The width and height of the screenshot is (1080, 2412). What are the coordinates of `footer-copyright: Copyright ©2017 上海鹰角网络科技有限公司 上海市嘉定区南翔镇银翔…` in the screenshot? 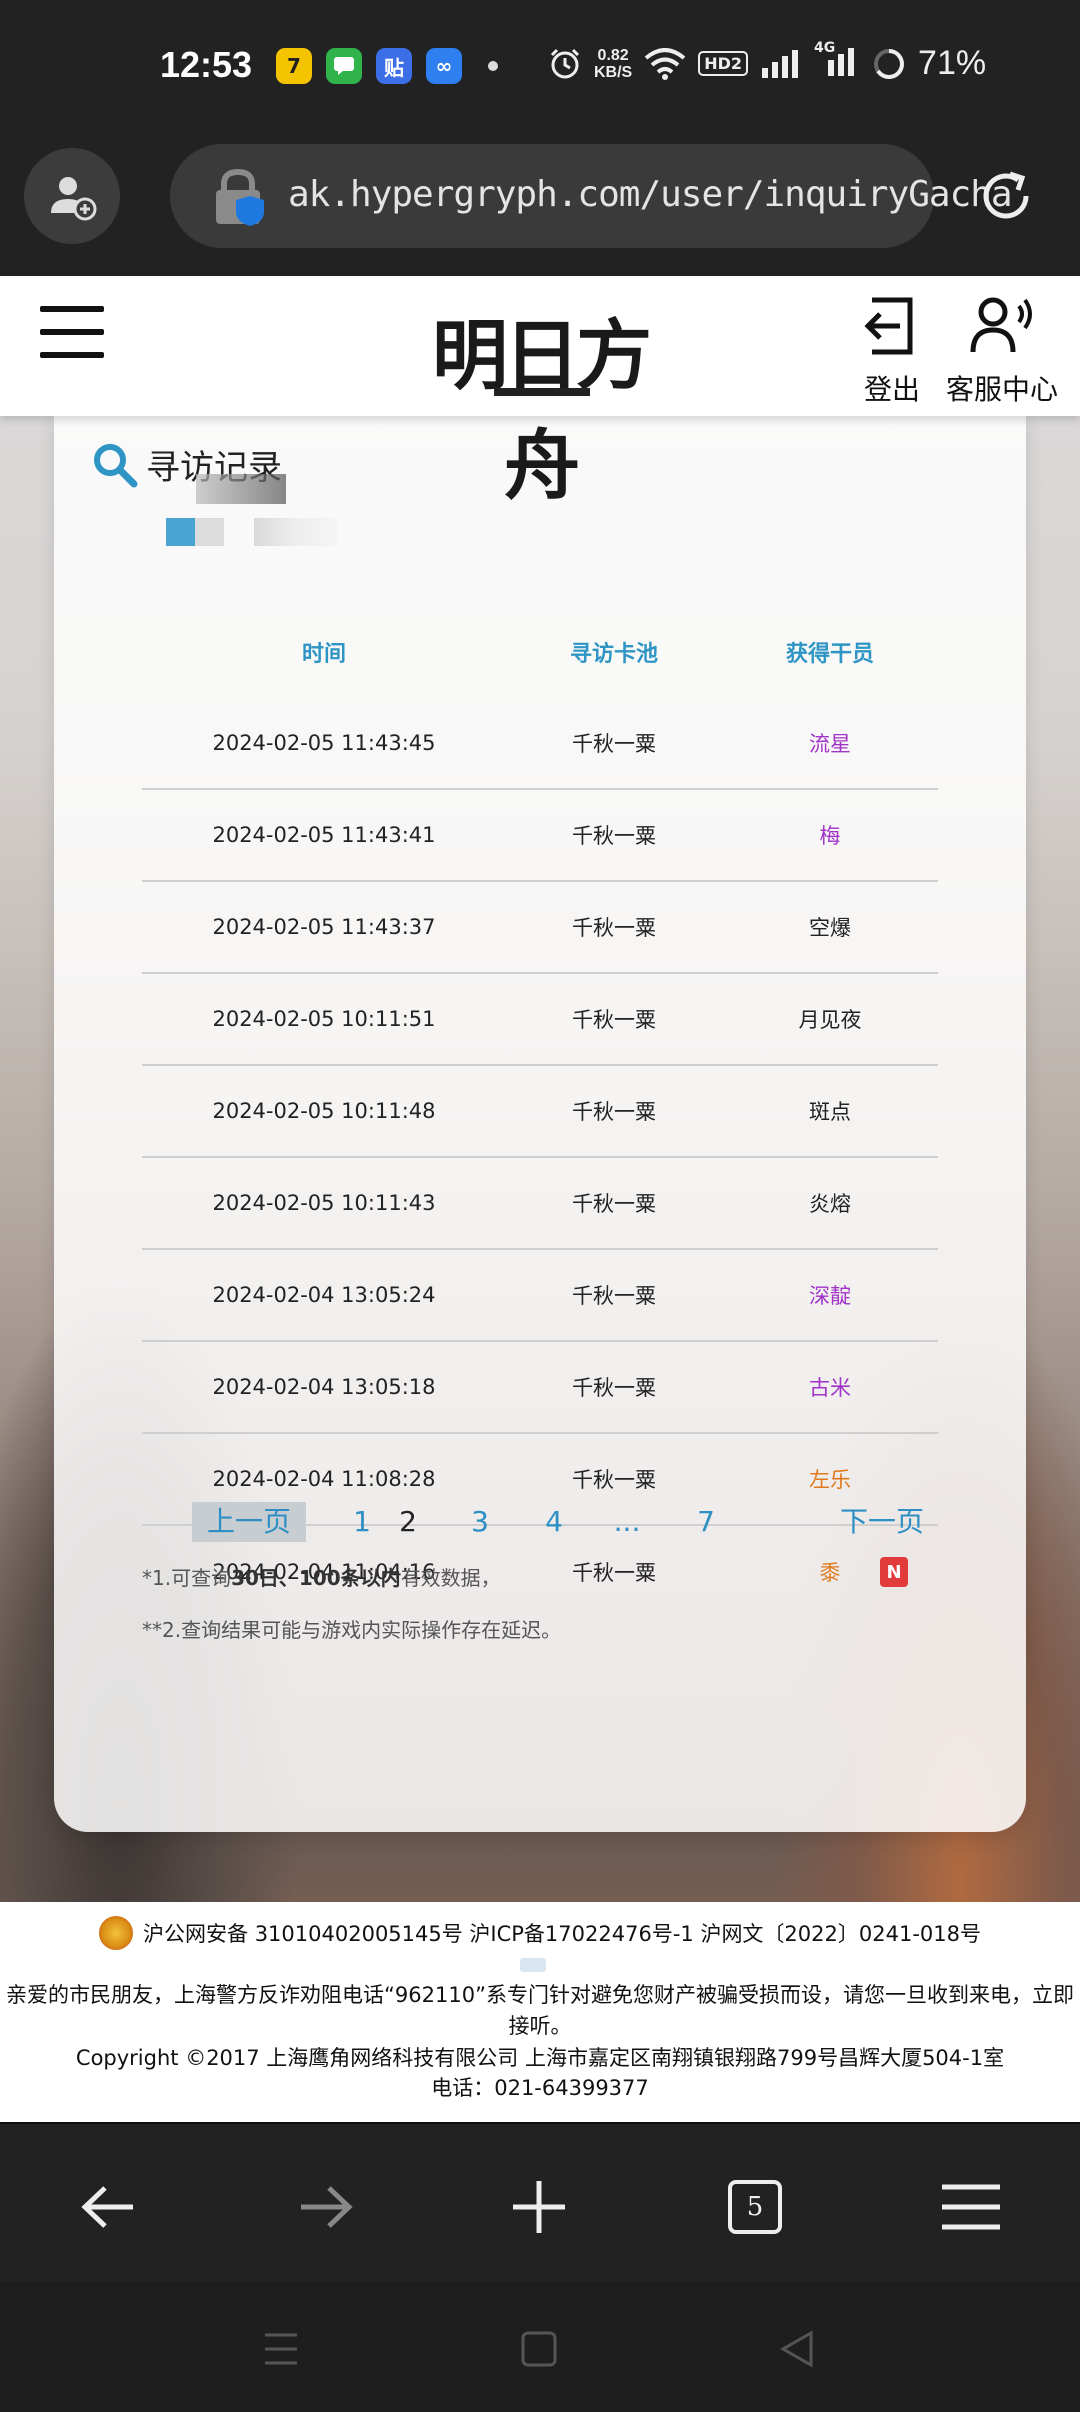 It's located at (540, 2058).